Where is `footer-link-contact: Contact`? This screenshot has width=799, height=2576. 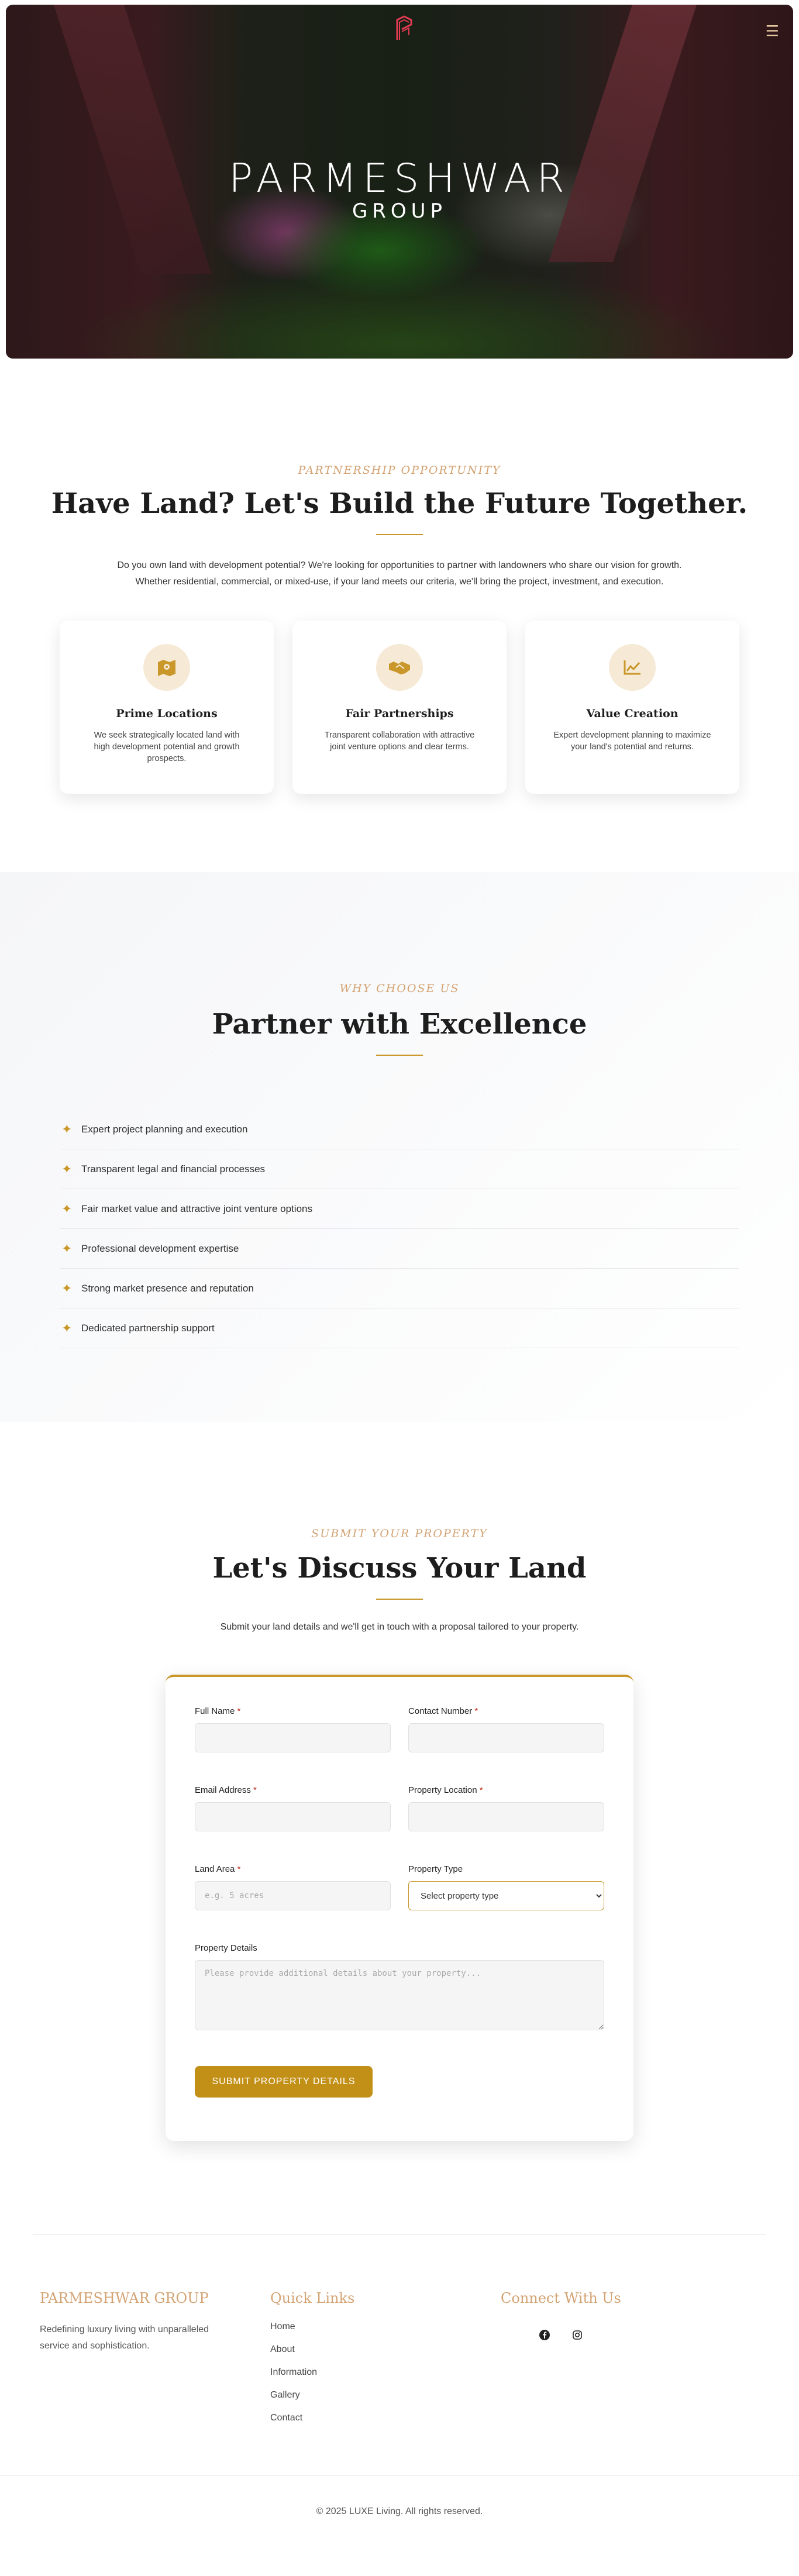
footer-link-contact: Contact is located at coordinates (382, 2424).